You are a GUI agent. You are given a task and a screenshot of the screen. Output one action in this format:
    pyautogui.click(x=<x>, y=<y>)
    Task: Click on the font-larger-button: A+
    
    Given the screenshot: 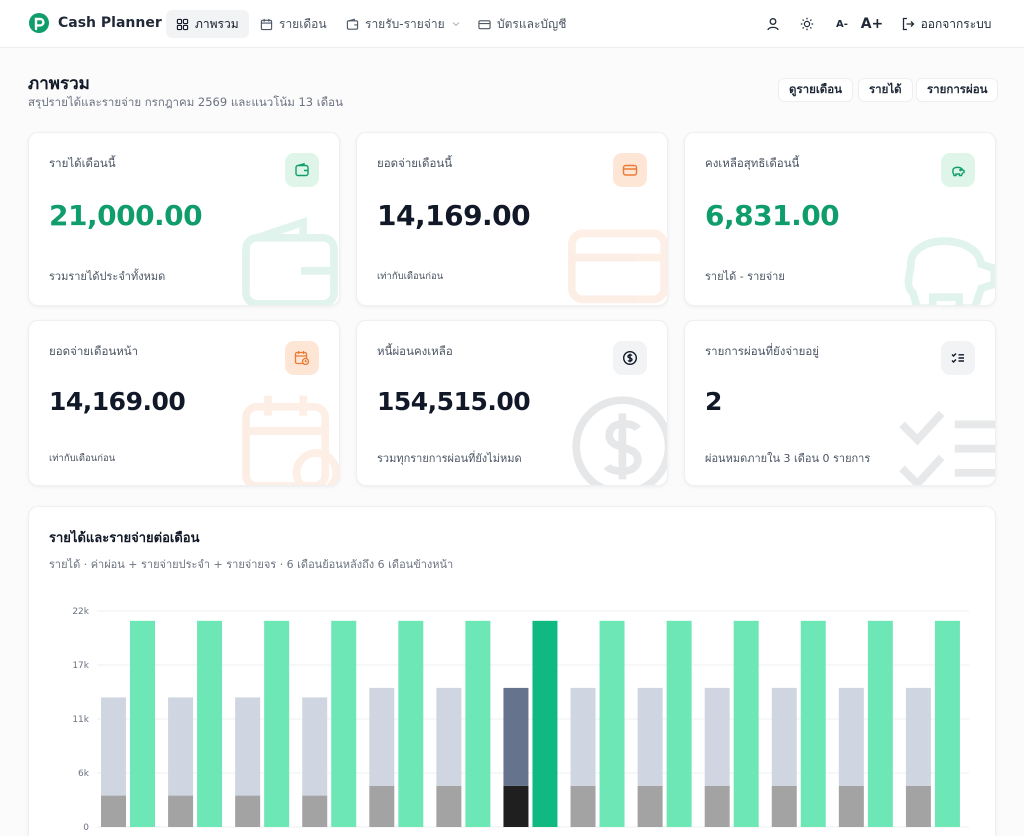 What is the action you would take?
    pyautogui.click(x=872, y=24)
    